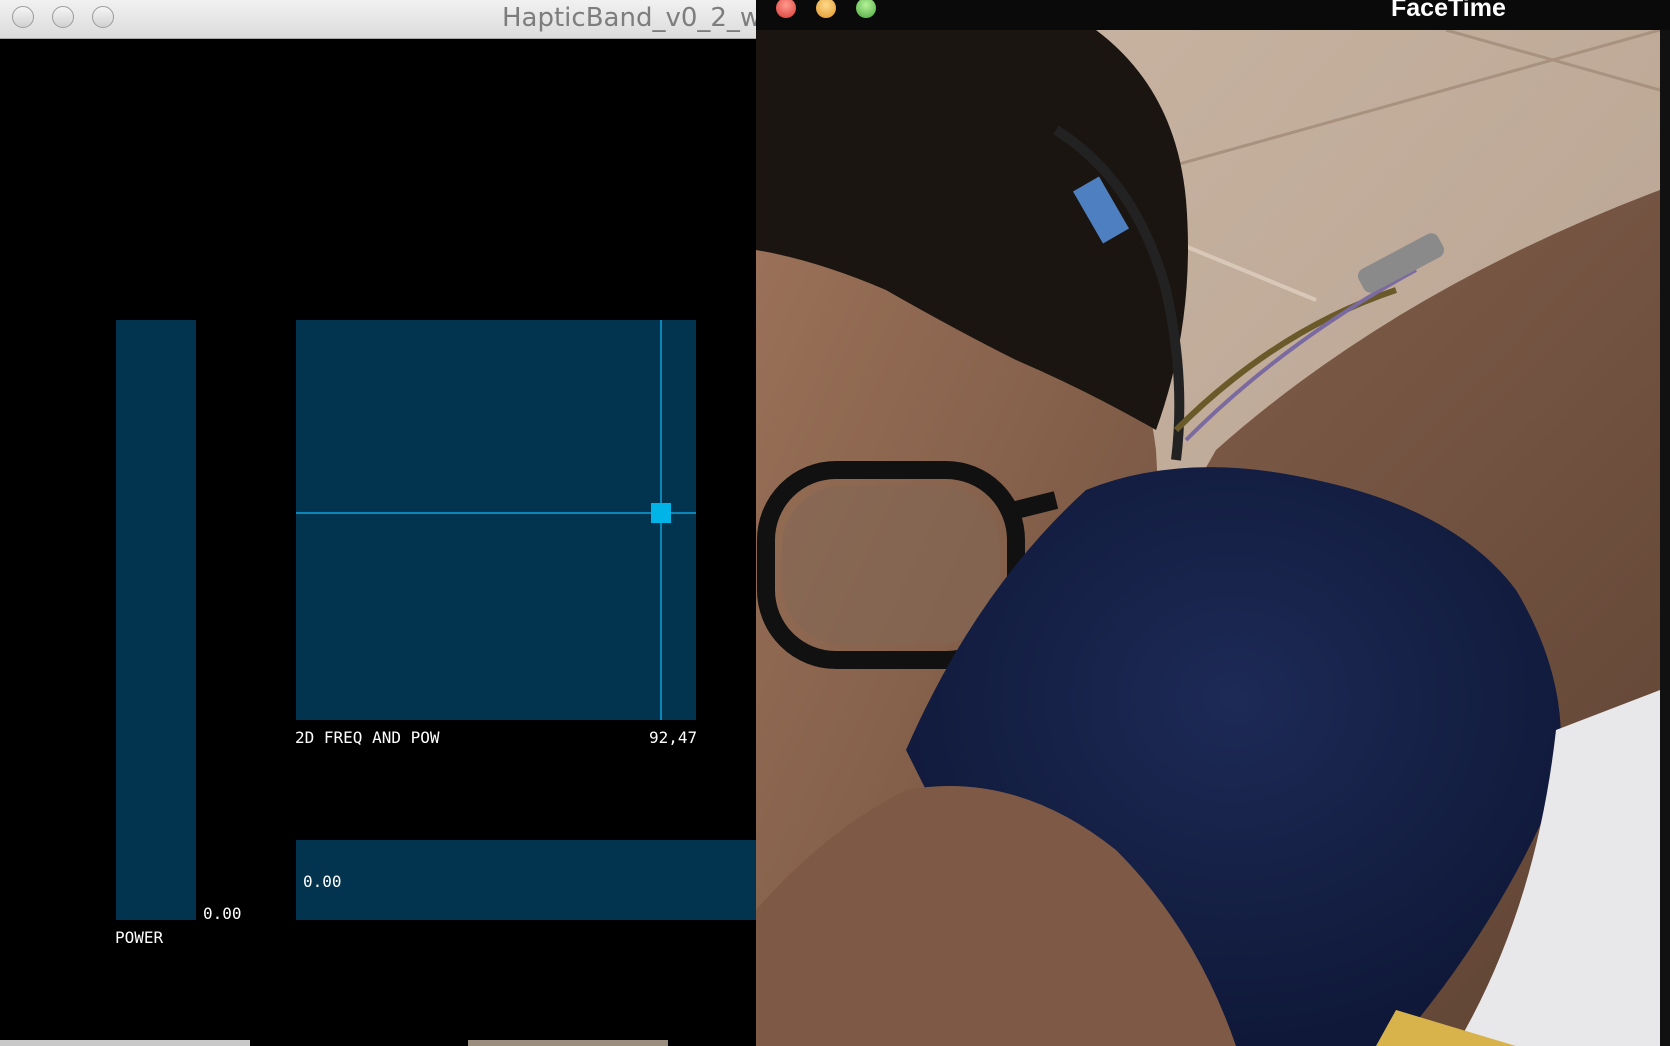 This screenshot has height=1046, width=1670. Describe the element at coordinates (526, 880) in the screenshot. I see `horizontal-slider: 0.00` at that location.